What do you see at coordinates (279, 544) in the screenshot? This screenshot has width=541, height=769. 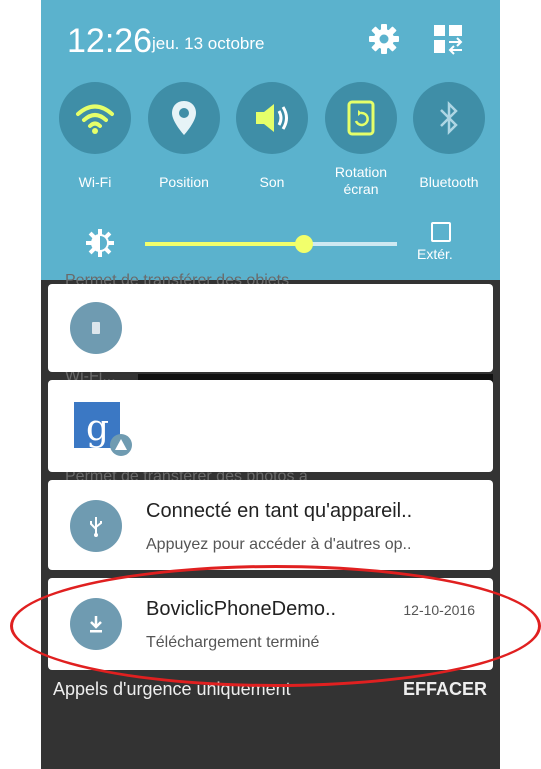 I see `notification-subtitle: Appuyez pour accéder à d'autres op..` at bounding box center [279, 544].